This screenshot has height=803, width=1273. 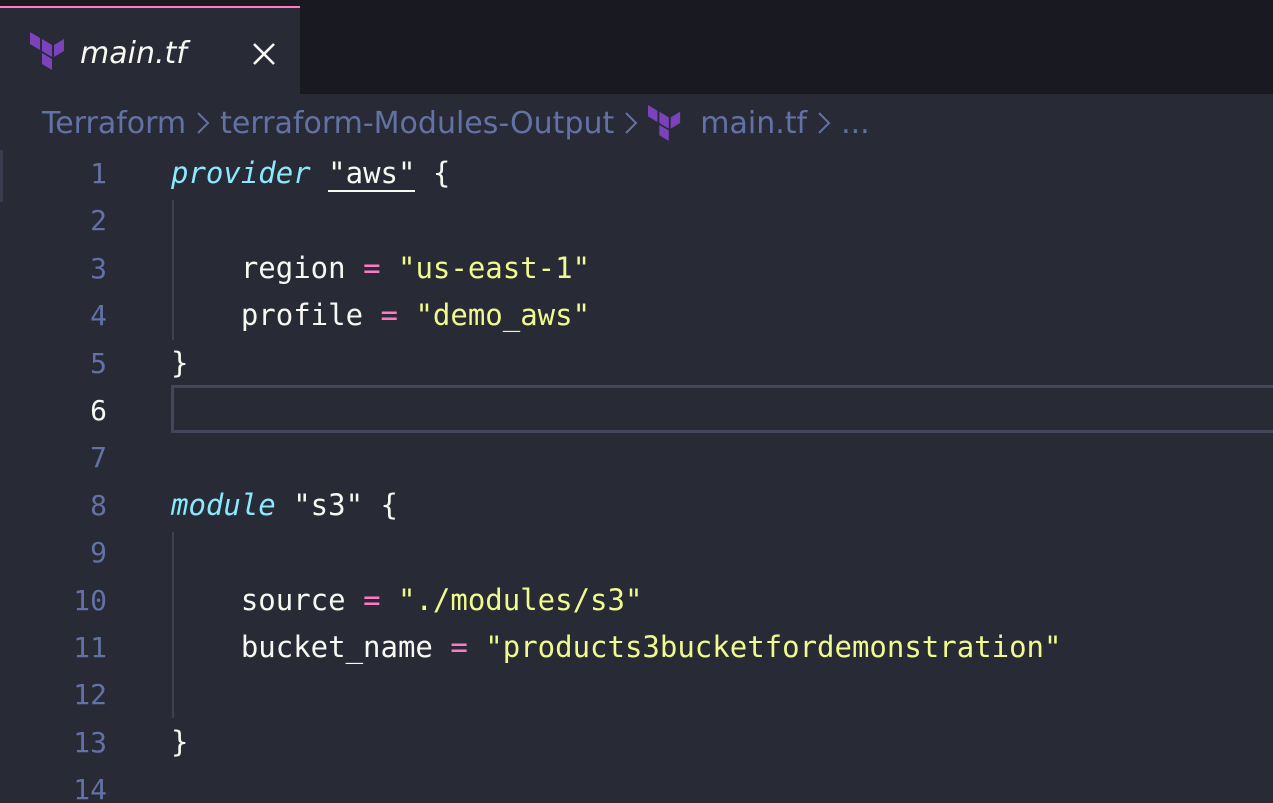 I want to click on code-token: source, so click(x=267, y=599).